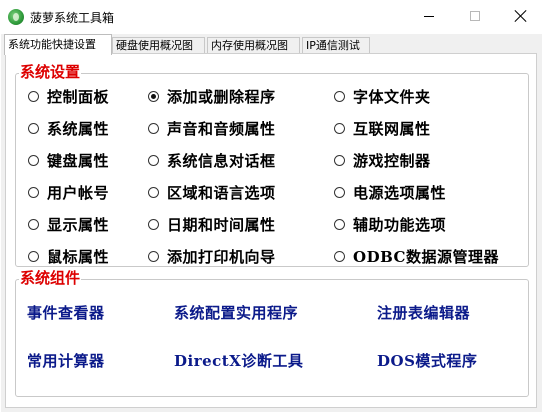 This screenshot has height=414, width=544. Describe the element at coordinates (221, 129) in the screenshot. I see `radio-option-label: 声音和音频属性` at that location.